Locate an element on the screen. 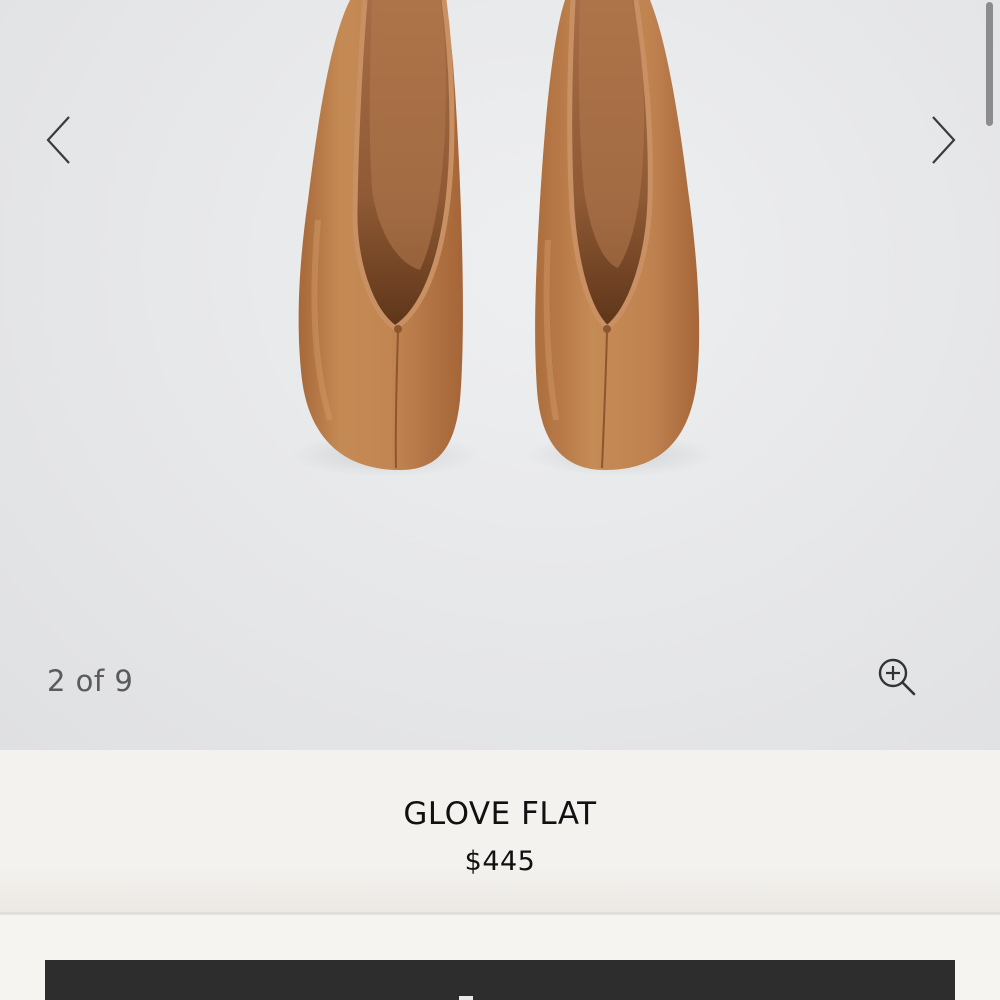 The height and width of the screenshot is (1000, 1000). chevron-right-icon is located at coordinates (944, 140).